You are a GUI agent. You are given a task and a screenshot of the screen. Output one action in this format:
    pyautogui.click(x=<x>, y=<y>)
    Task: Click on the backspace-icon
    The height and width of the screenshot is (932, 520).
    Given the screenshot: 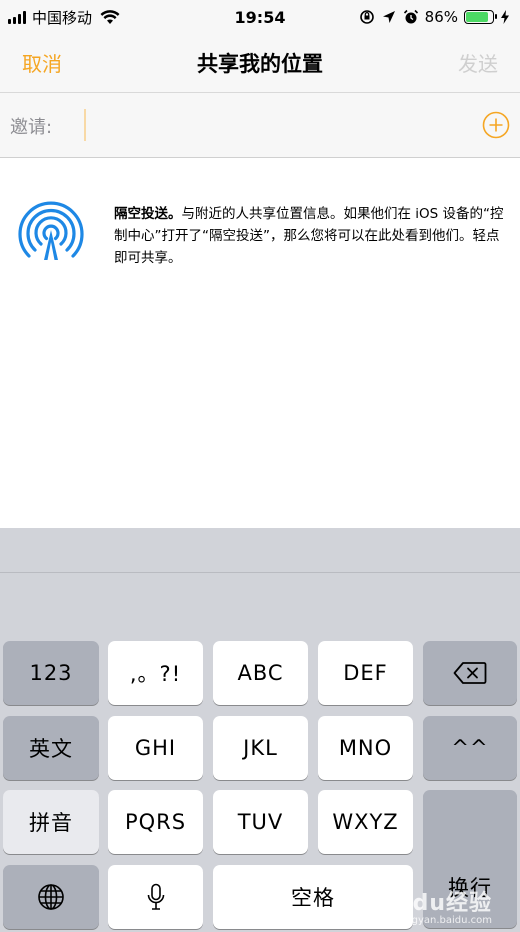 What is the action you would take?
    pyautogui.click(x=470, y=673)
    